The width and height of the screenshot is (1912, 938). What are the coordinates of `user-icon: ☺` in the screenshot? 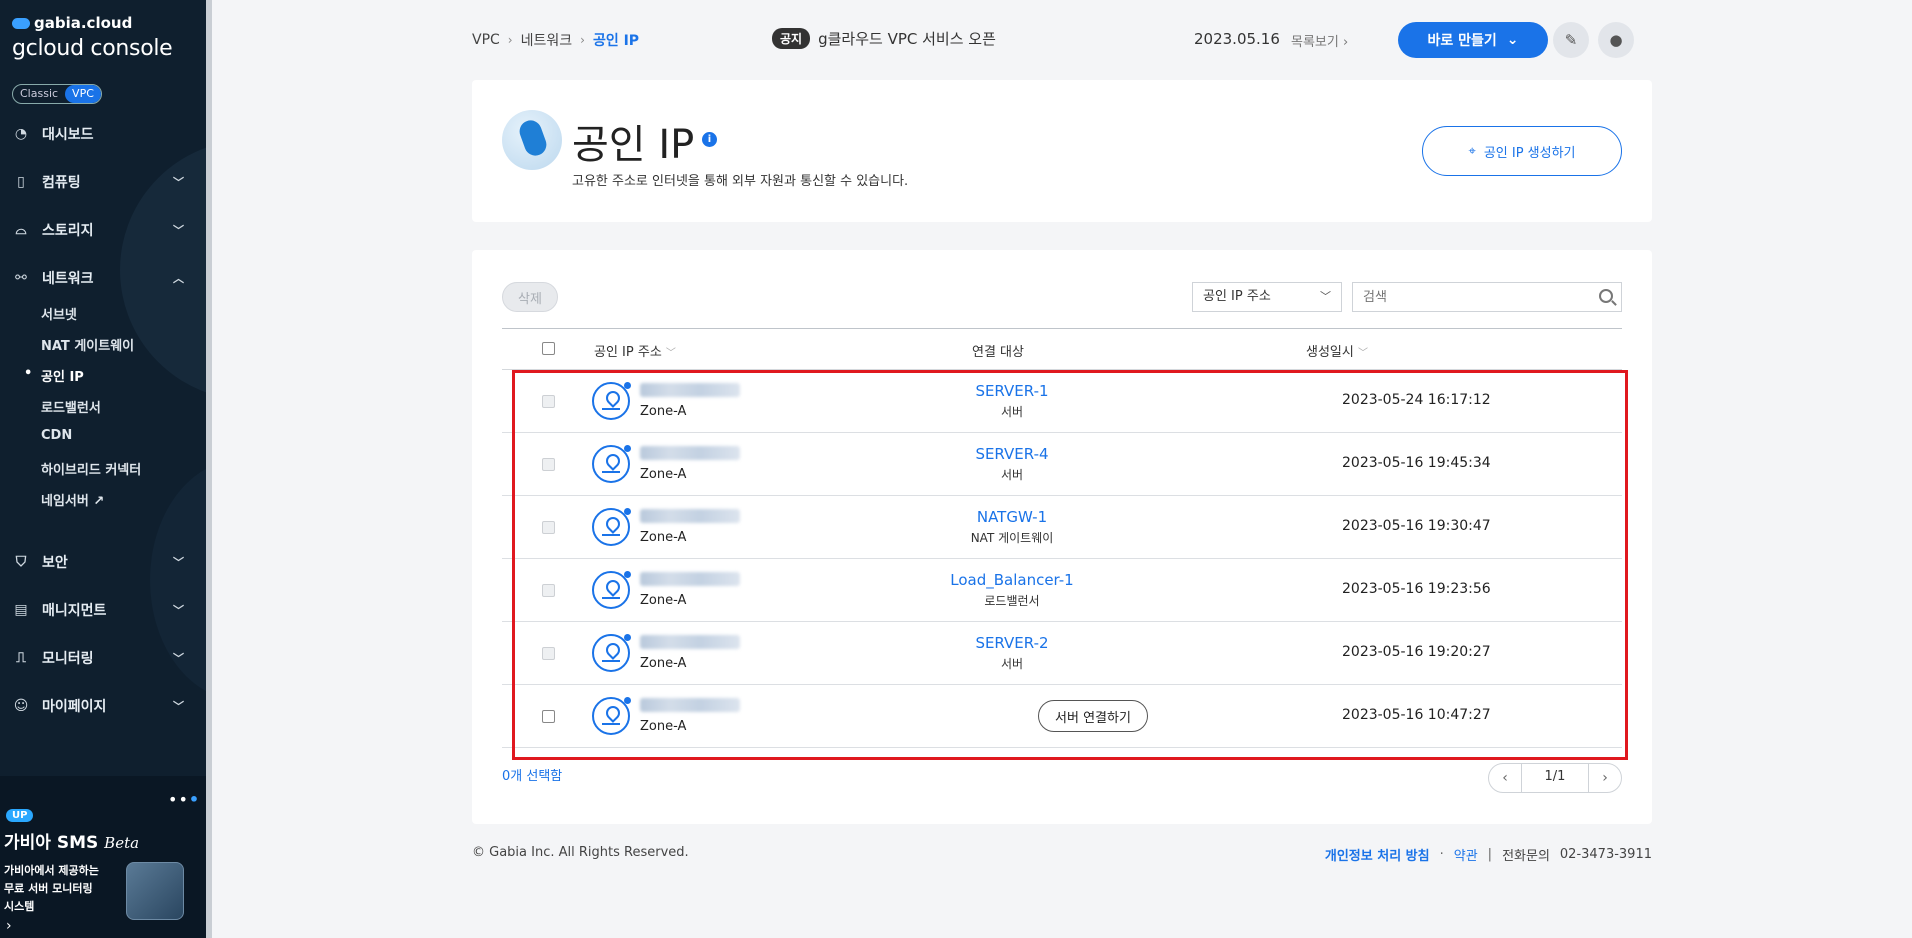 It's located at (21, 706).